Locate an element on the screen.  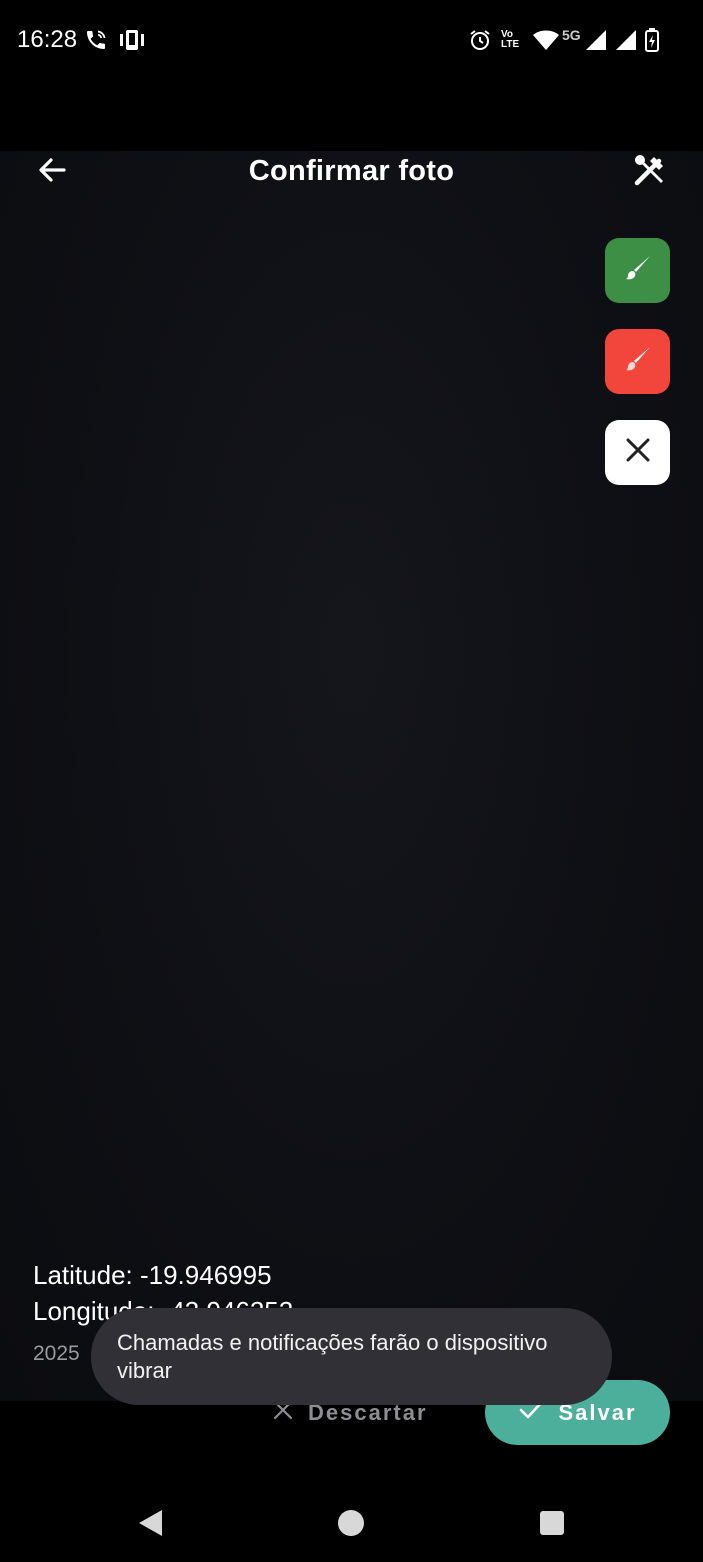
close-icon is located at coordinates (638, 452).